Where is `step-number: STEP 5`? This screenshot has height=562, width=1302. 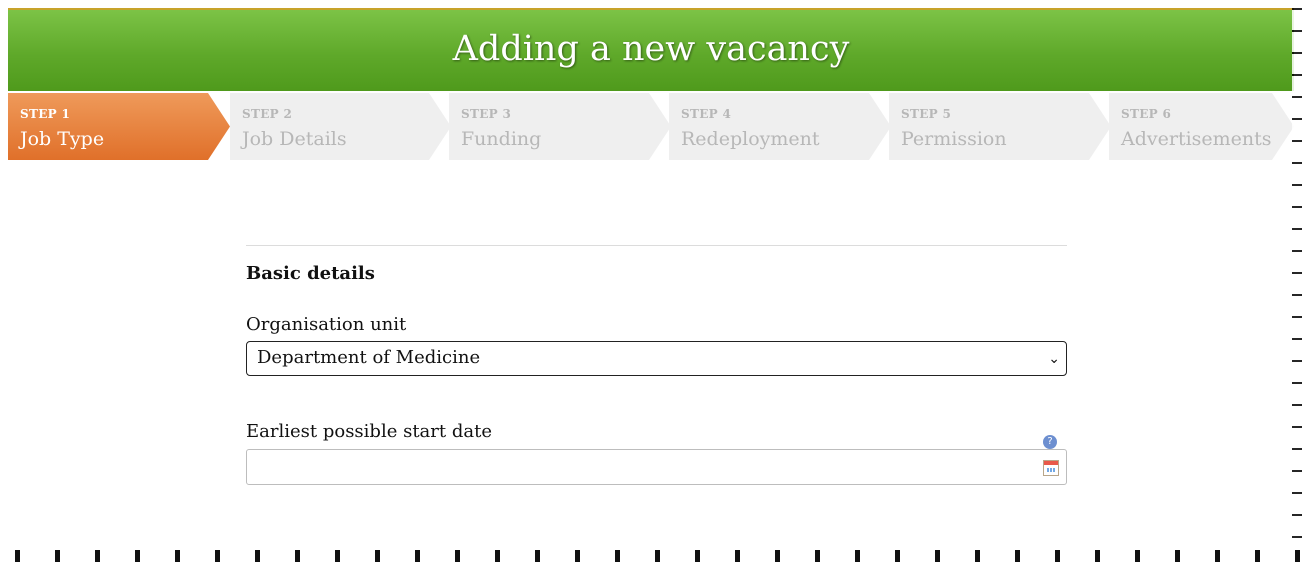
step-number: STEP 5 is located at coordinates (926, 114).